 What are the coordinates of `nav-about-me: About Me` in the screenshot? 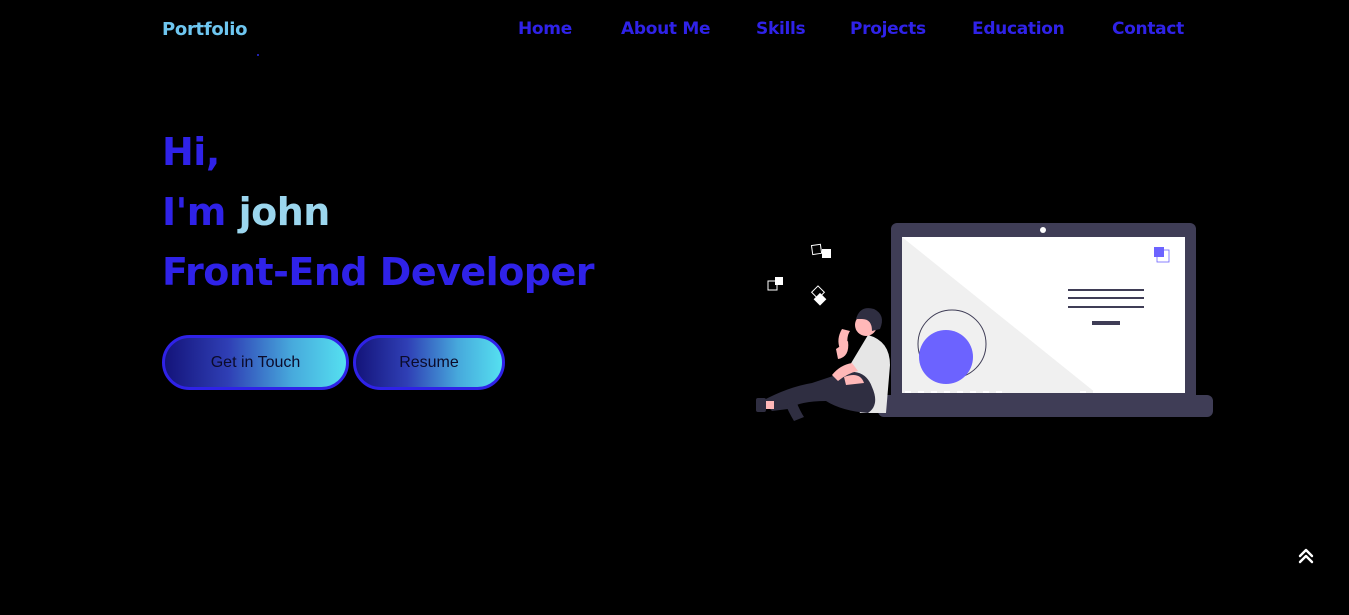 It's located at (666, 29).